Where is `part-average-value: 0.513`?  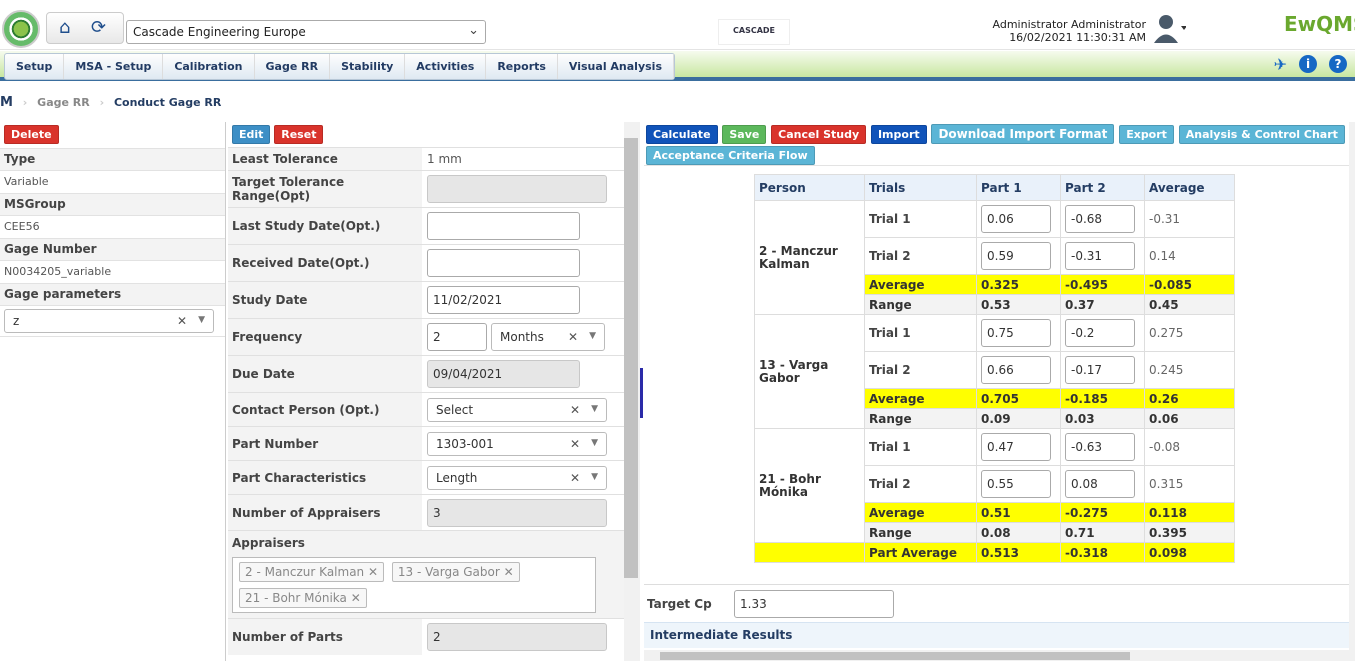
part-average-value: 0.513 is located at coordinates (1018, 552).